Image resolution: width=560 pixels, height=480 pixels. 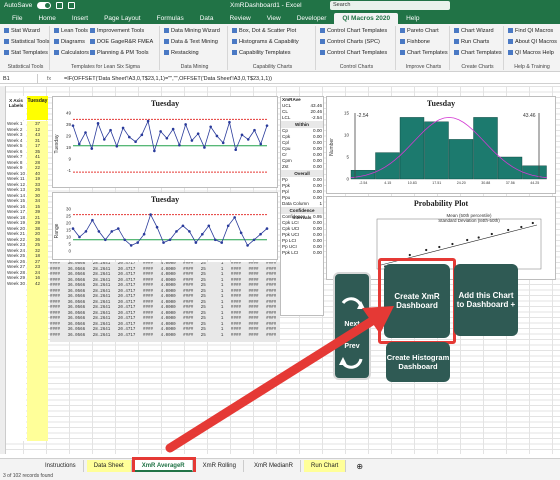 I want to click on sheet-tab-instructions: Instructions, so click(x=61, y=465).